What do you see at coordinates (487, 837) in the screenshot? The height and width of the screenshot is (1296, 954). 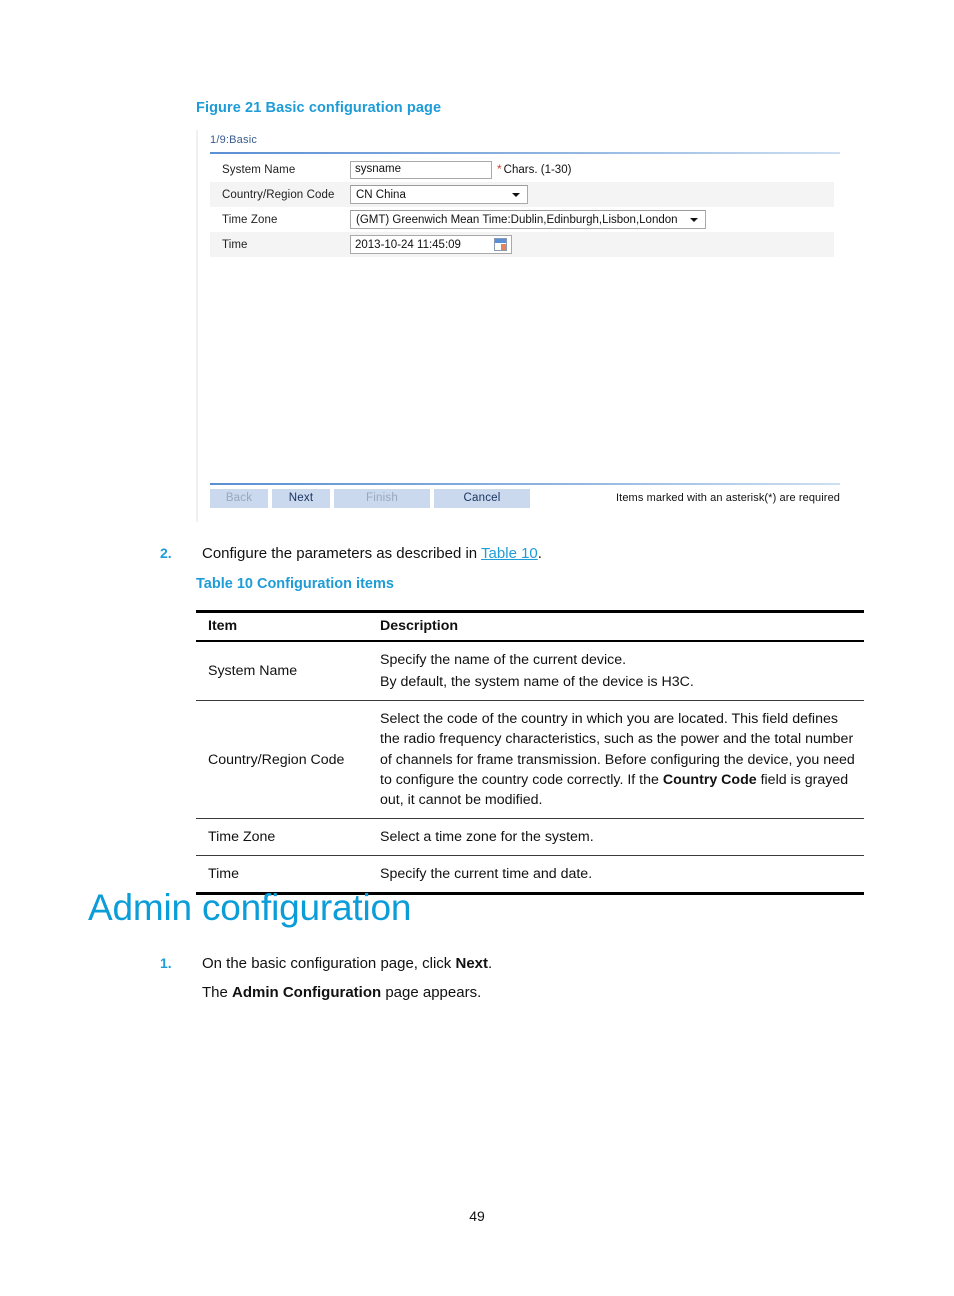 I see `desc-line: Select a time zone for the system.` at bounding box center [487, 837].